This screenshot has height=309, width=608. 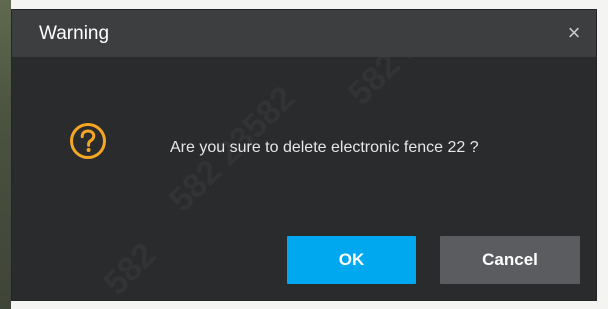 I want to click on close-button: ×, so click(x=574, y=33).